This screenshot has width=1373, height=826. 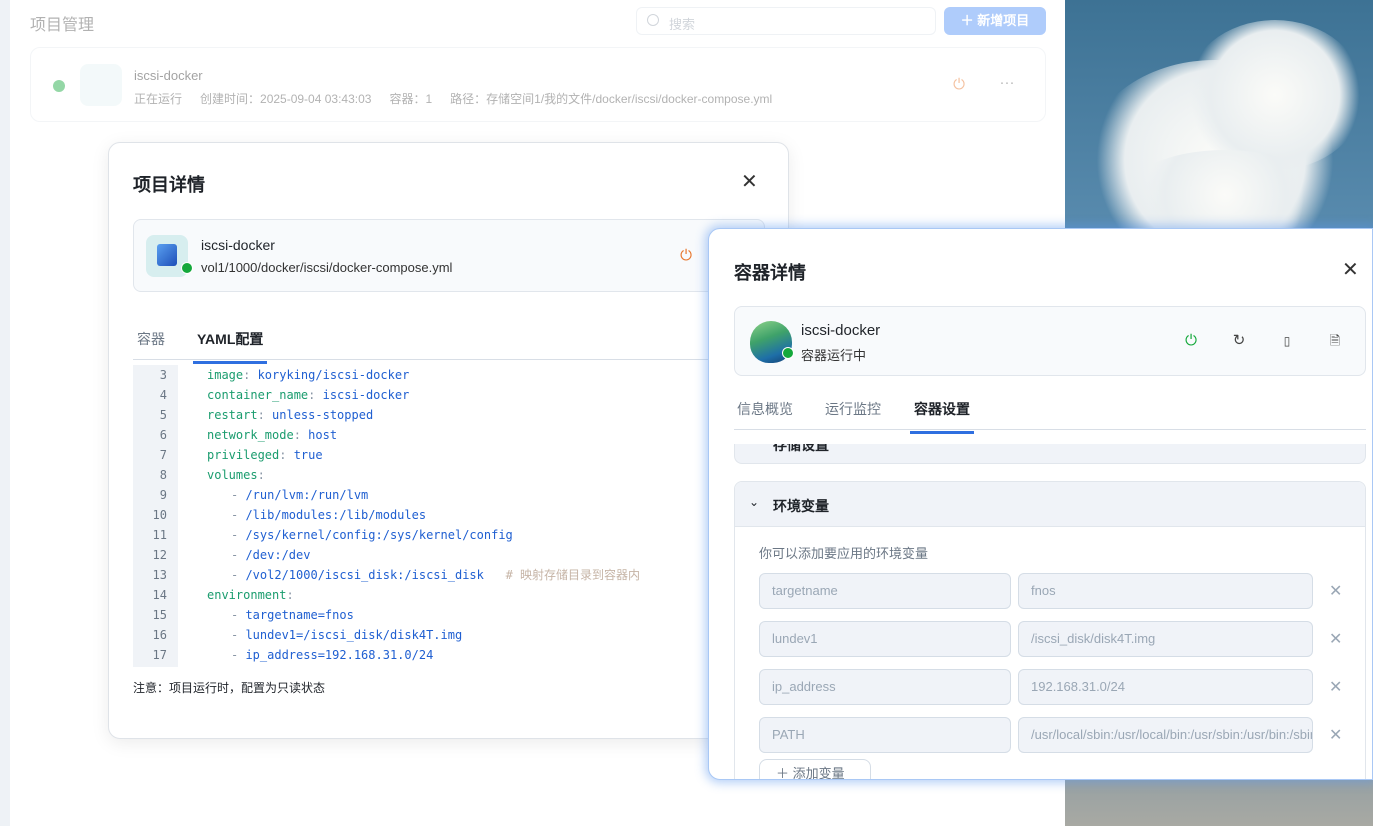 What do you see at coordinates (230, 346) in the screenshot?
I see `tab-yaml: YAML配置` at bounding box center [230, 346].